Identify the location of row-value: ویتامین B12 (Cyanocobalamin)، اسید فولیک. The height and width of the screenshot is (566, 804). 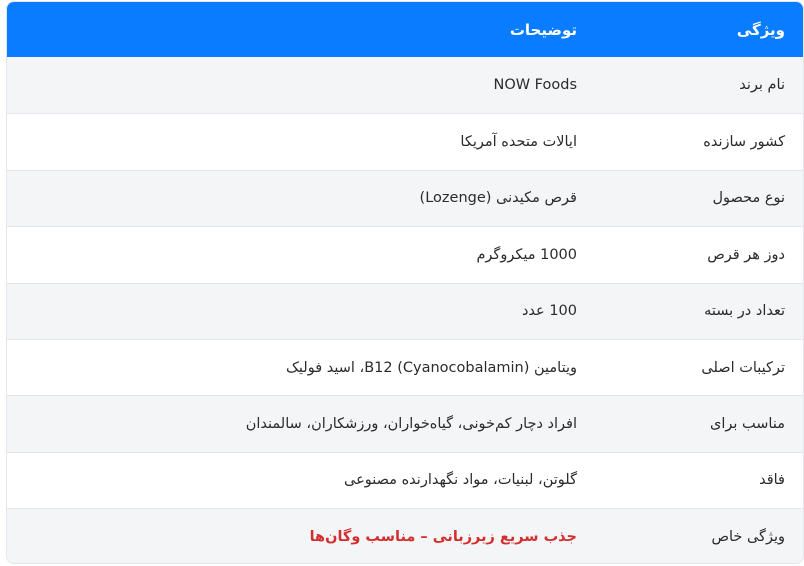
(431, 367).